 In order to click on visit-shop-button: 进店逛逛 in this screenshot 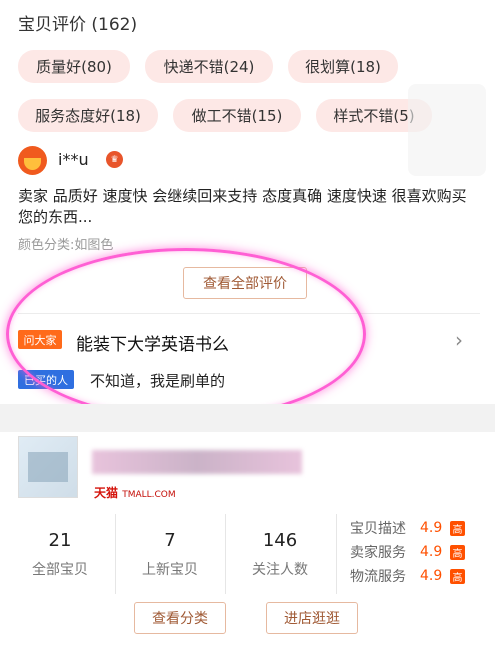, I will do `click(312, 618)`.